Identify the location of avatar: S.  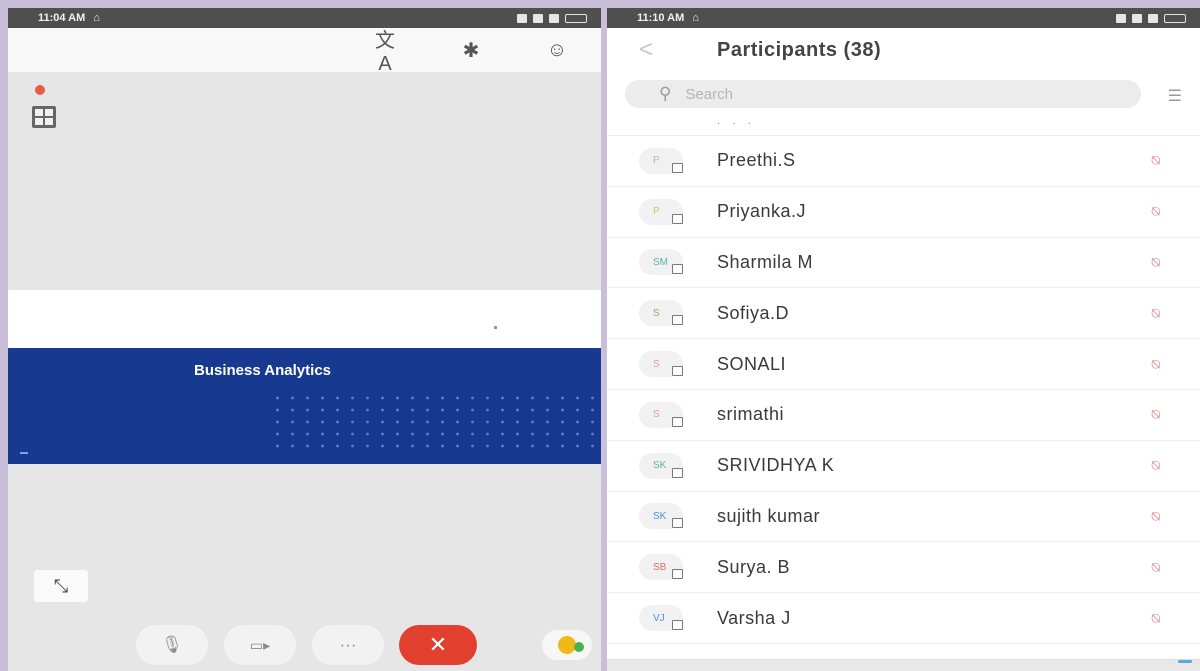
(661, 364).